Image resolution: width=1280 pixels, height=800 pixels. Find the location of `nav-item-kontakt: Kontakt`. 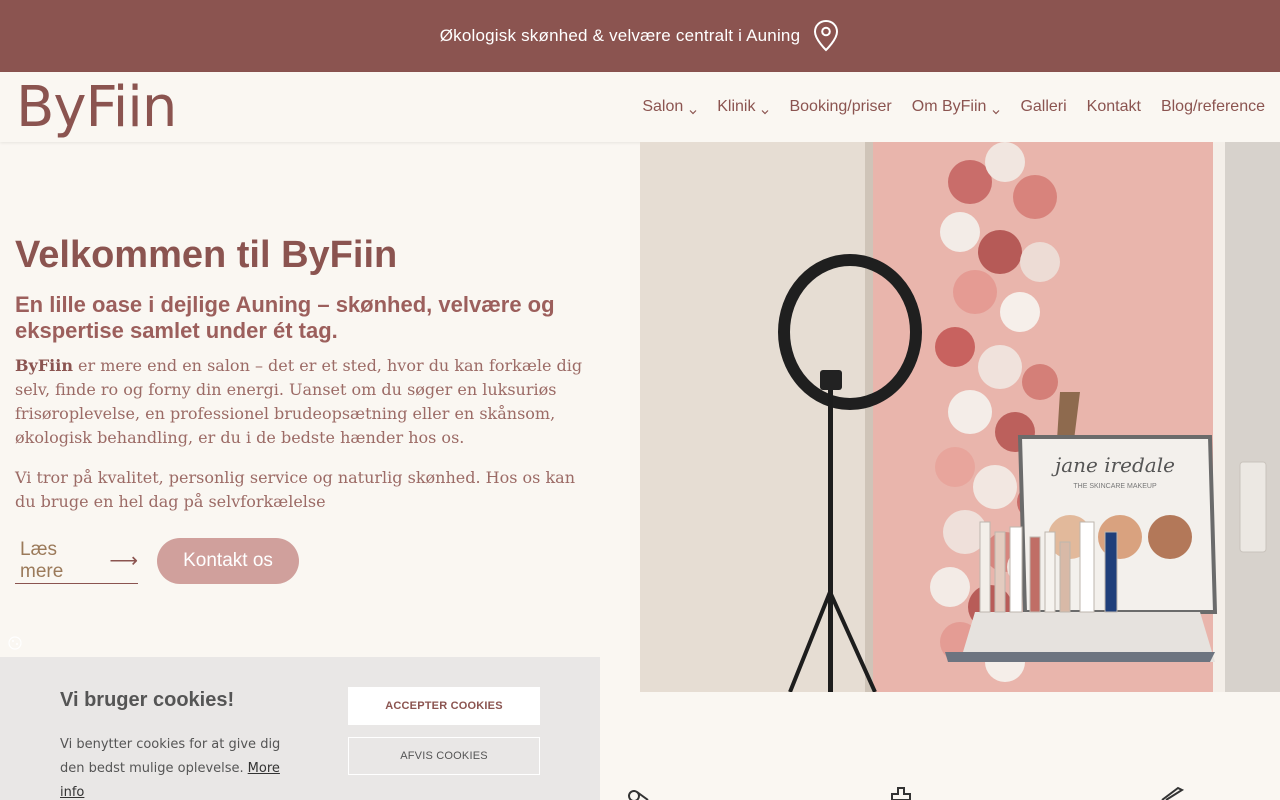

nav-item-kontakt: Kontakt is located at coordinates (1114, 107).